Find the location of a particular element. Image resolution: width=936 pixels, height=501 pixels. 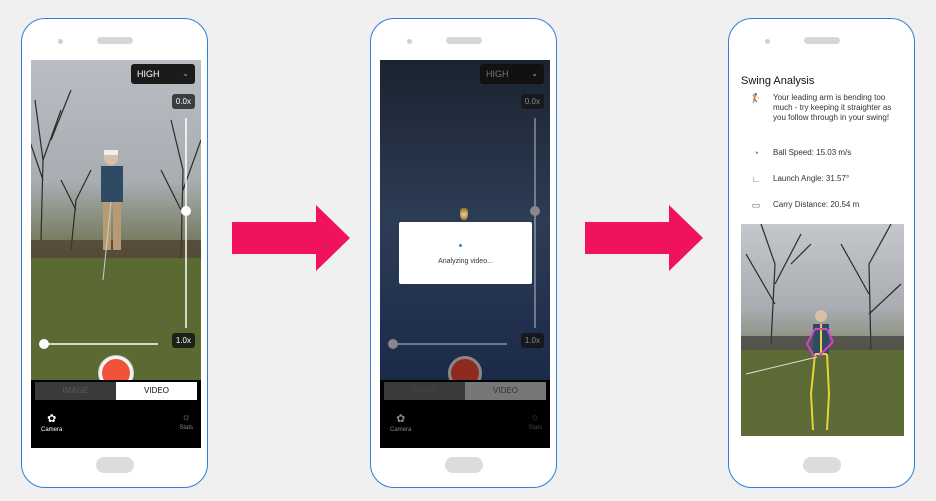

ruler-icon: ▭ is located at coordinates (756, 205).